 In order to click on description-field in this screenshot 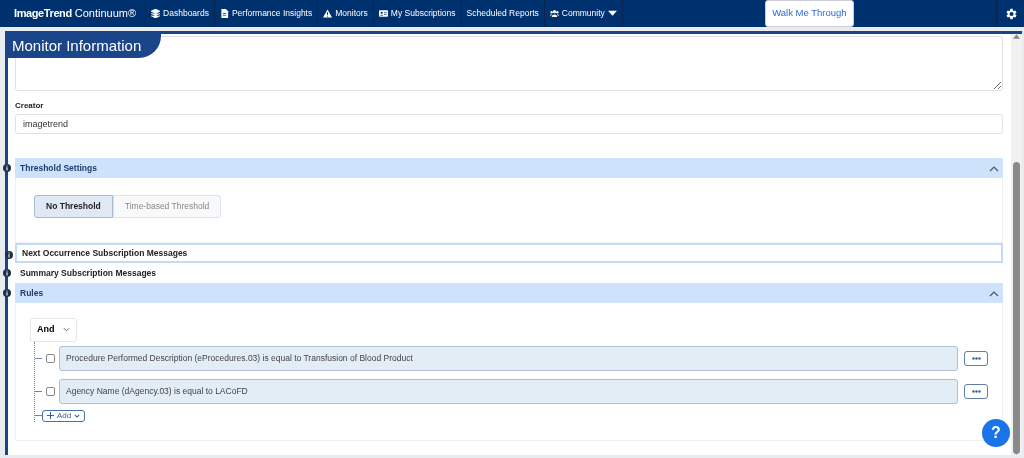, I will do `click(509, 63)`.